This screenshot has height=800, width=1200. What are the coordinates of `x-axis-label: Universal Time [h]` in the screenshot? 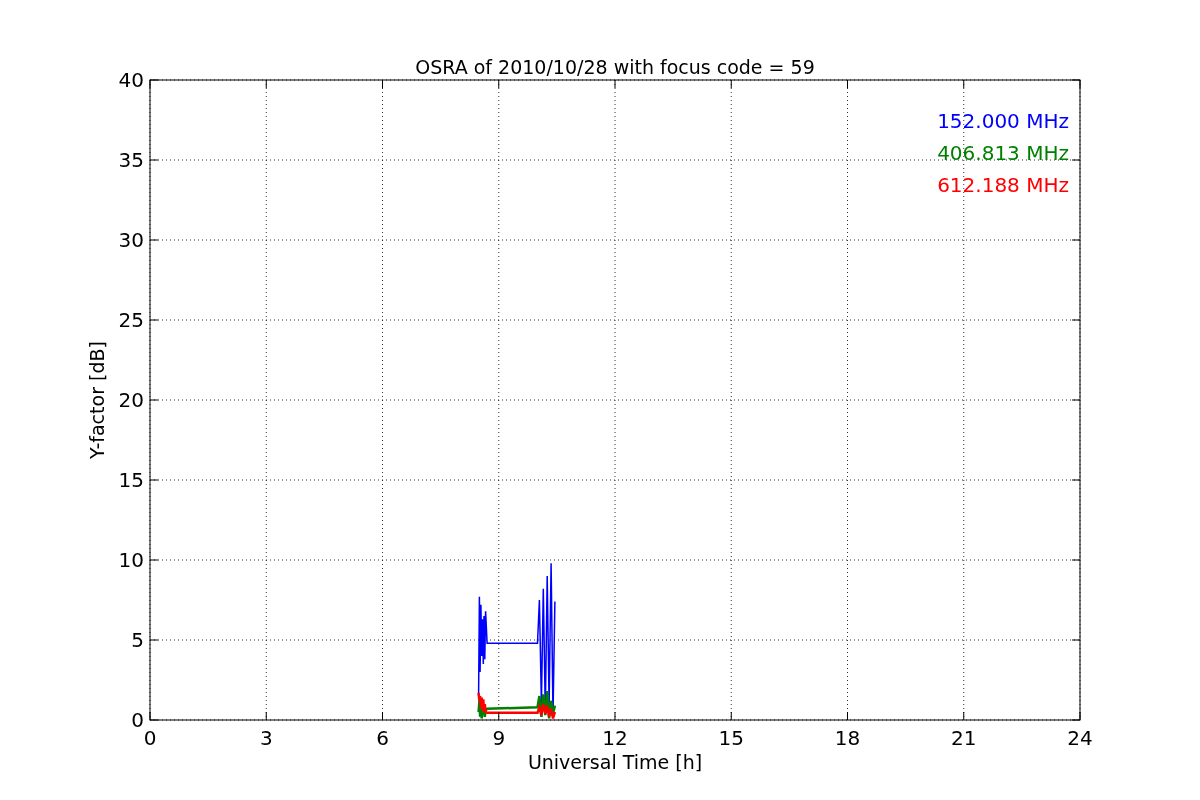 It's located at (615, 762).